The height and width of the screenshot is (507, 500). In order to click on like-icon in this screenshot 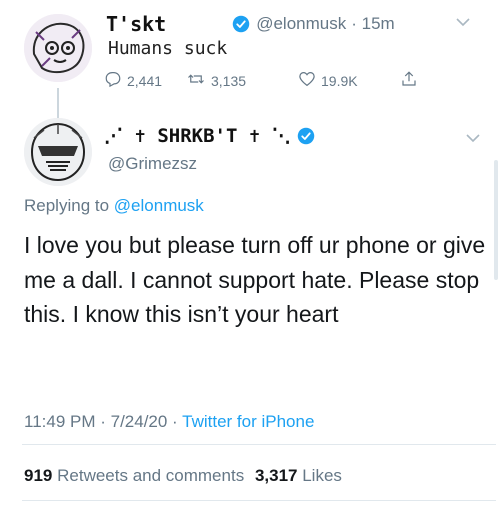, I will do `click(307, 80)`.